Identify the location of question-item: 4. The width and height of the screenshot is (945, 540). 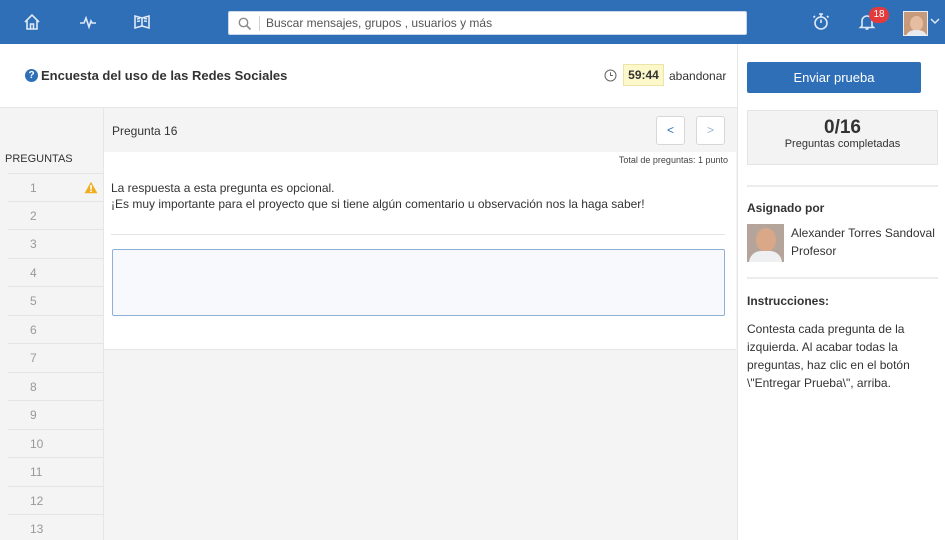
(56, 272).